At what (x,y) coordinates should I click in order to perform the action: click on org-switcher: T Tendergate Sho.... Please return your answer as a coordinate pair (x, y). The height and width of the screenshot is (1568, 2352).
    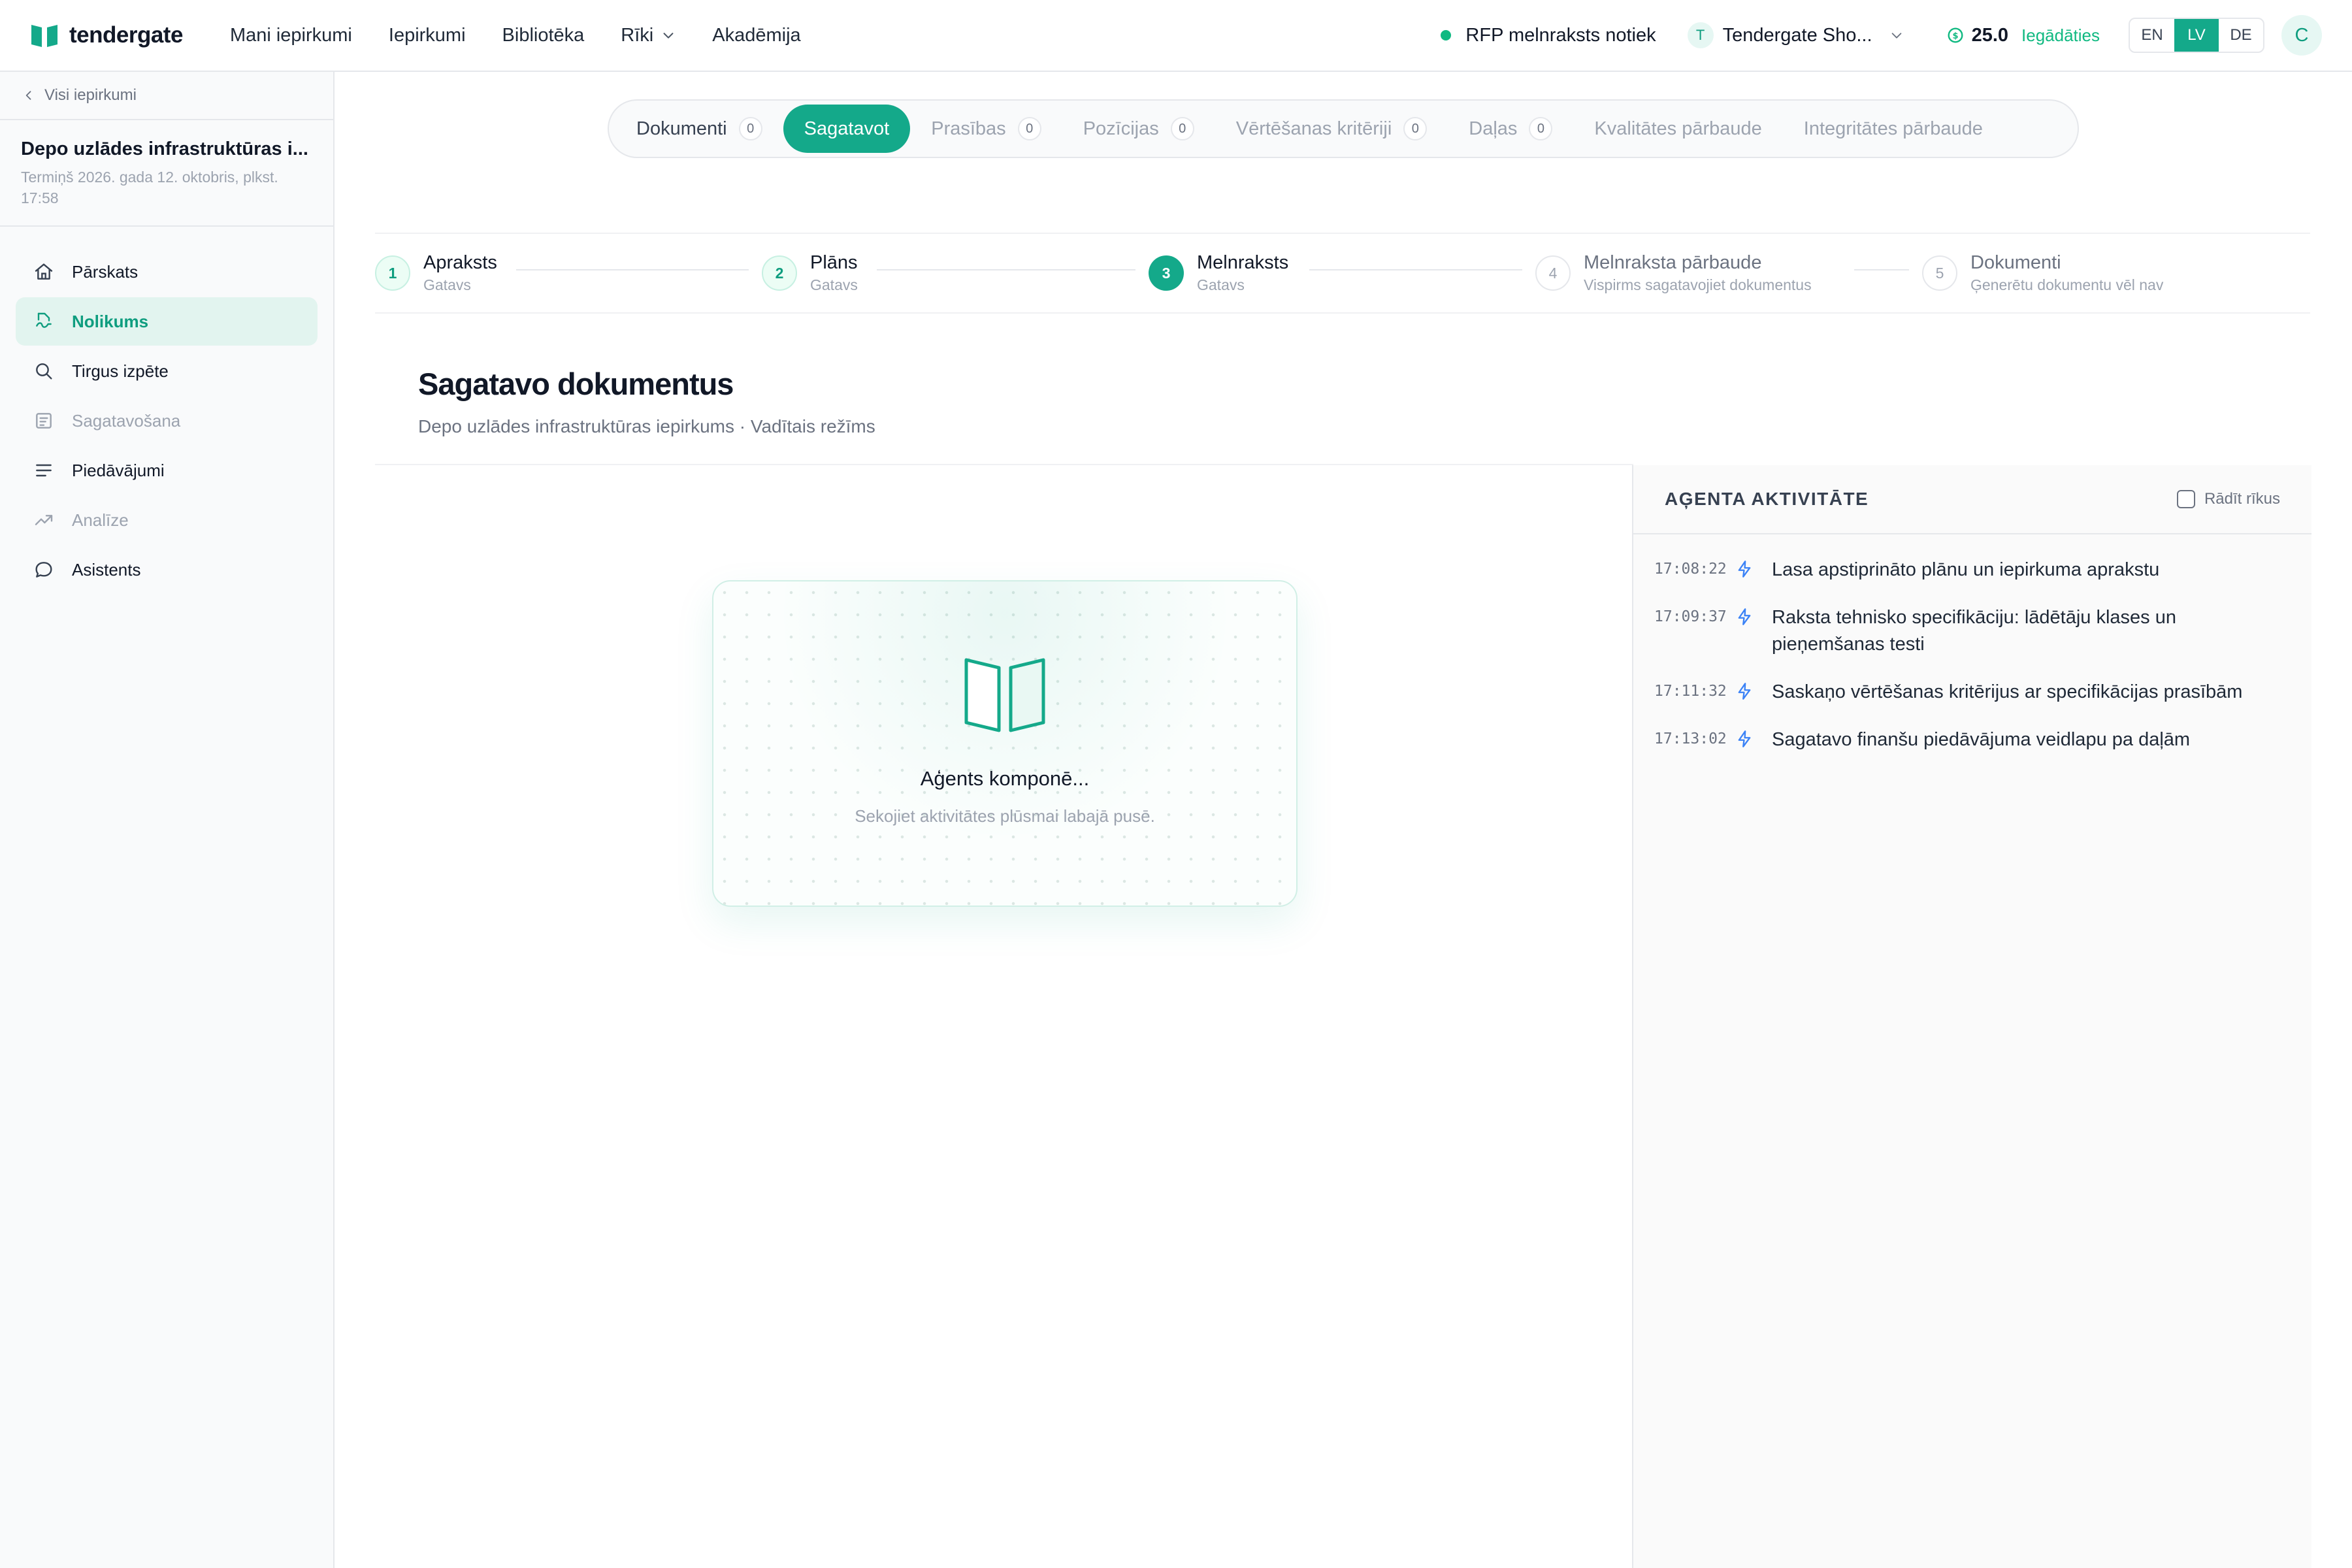
    Looking at the image, I should click on (1795, 35).